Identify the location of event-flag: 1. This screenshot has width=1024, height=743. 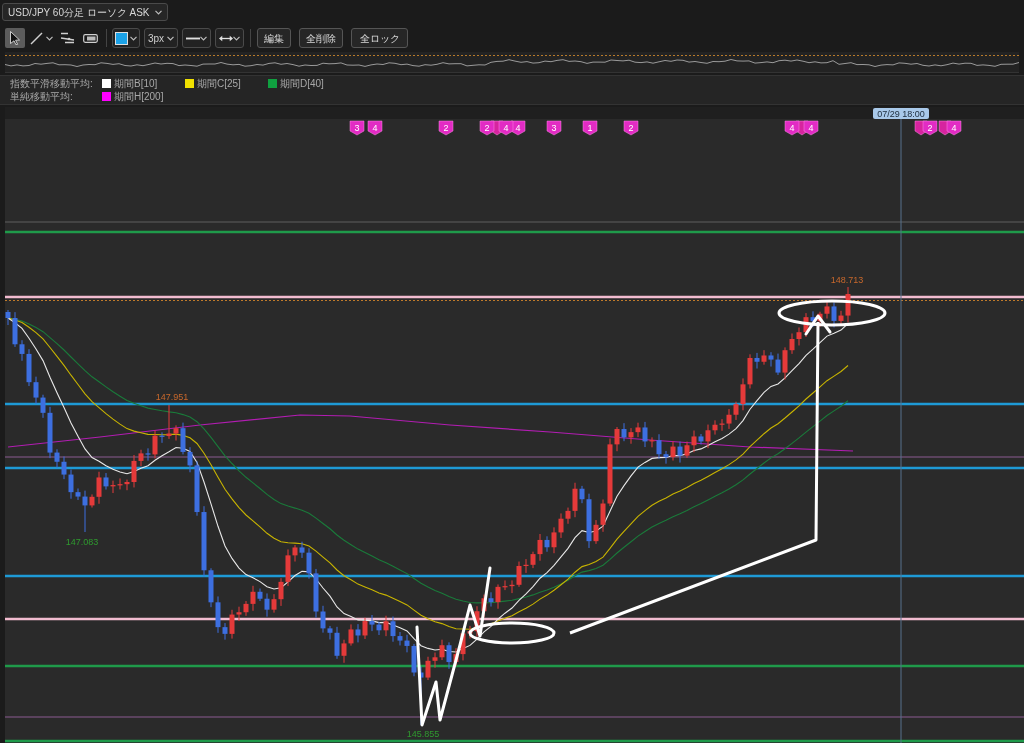
(590, 128).